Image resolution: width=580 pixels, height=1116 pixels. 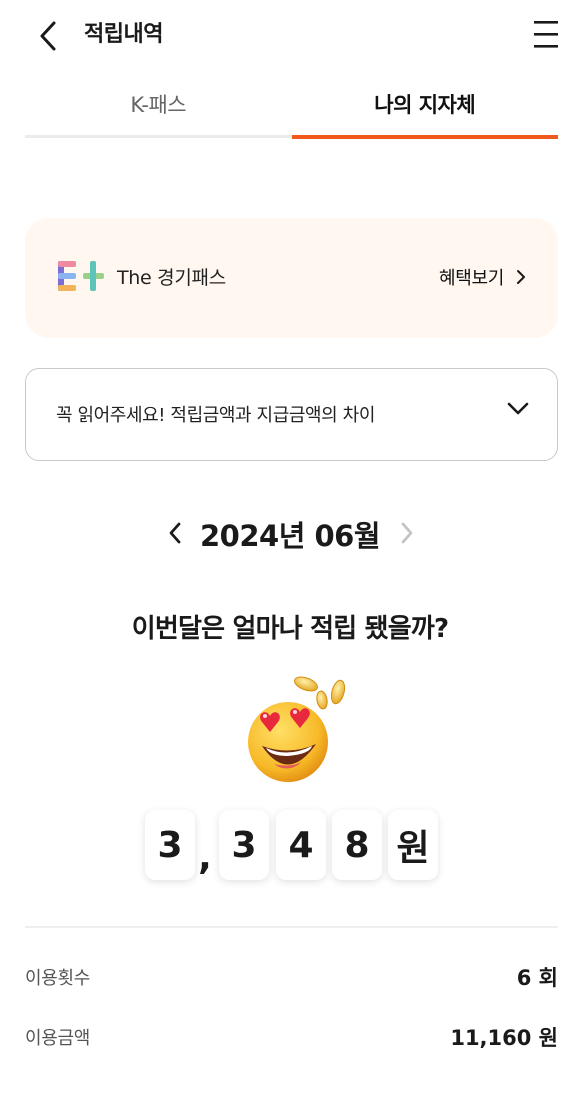 I want to click on usage-amount-value: 11,160 원, so click(x=504, y=1038).